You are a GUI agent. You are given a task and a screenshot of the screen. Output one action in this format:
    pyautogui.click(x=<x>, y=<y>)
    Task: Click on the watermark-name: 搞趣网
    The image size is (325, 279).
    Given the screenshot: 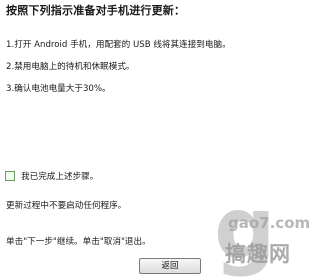 What is the action you would take?
    pyautogui.click(x=258, y=254)
    